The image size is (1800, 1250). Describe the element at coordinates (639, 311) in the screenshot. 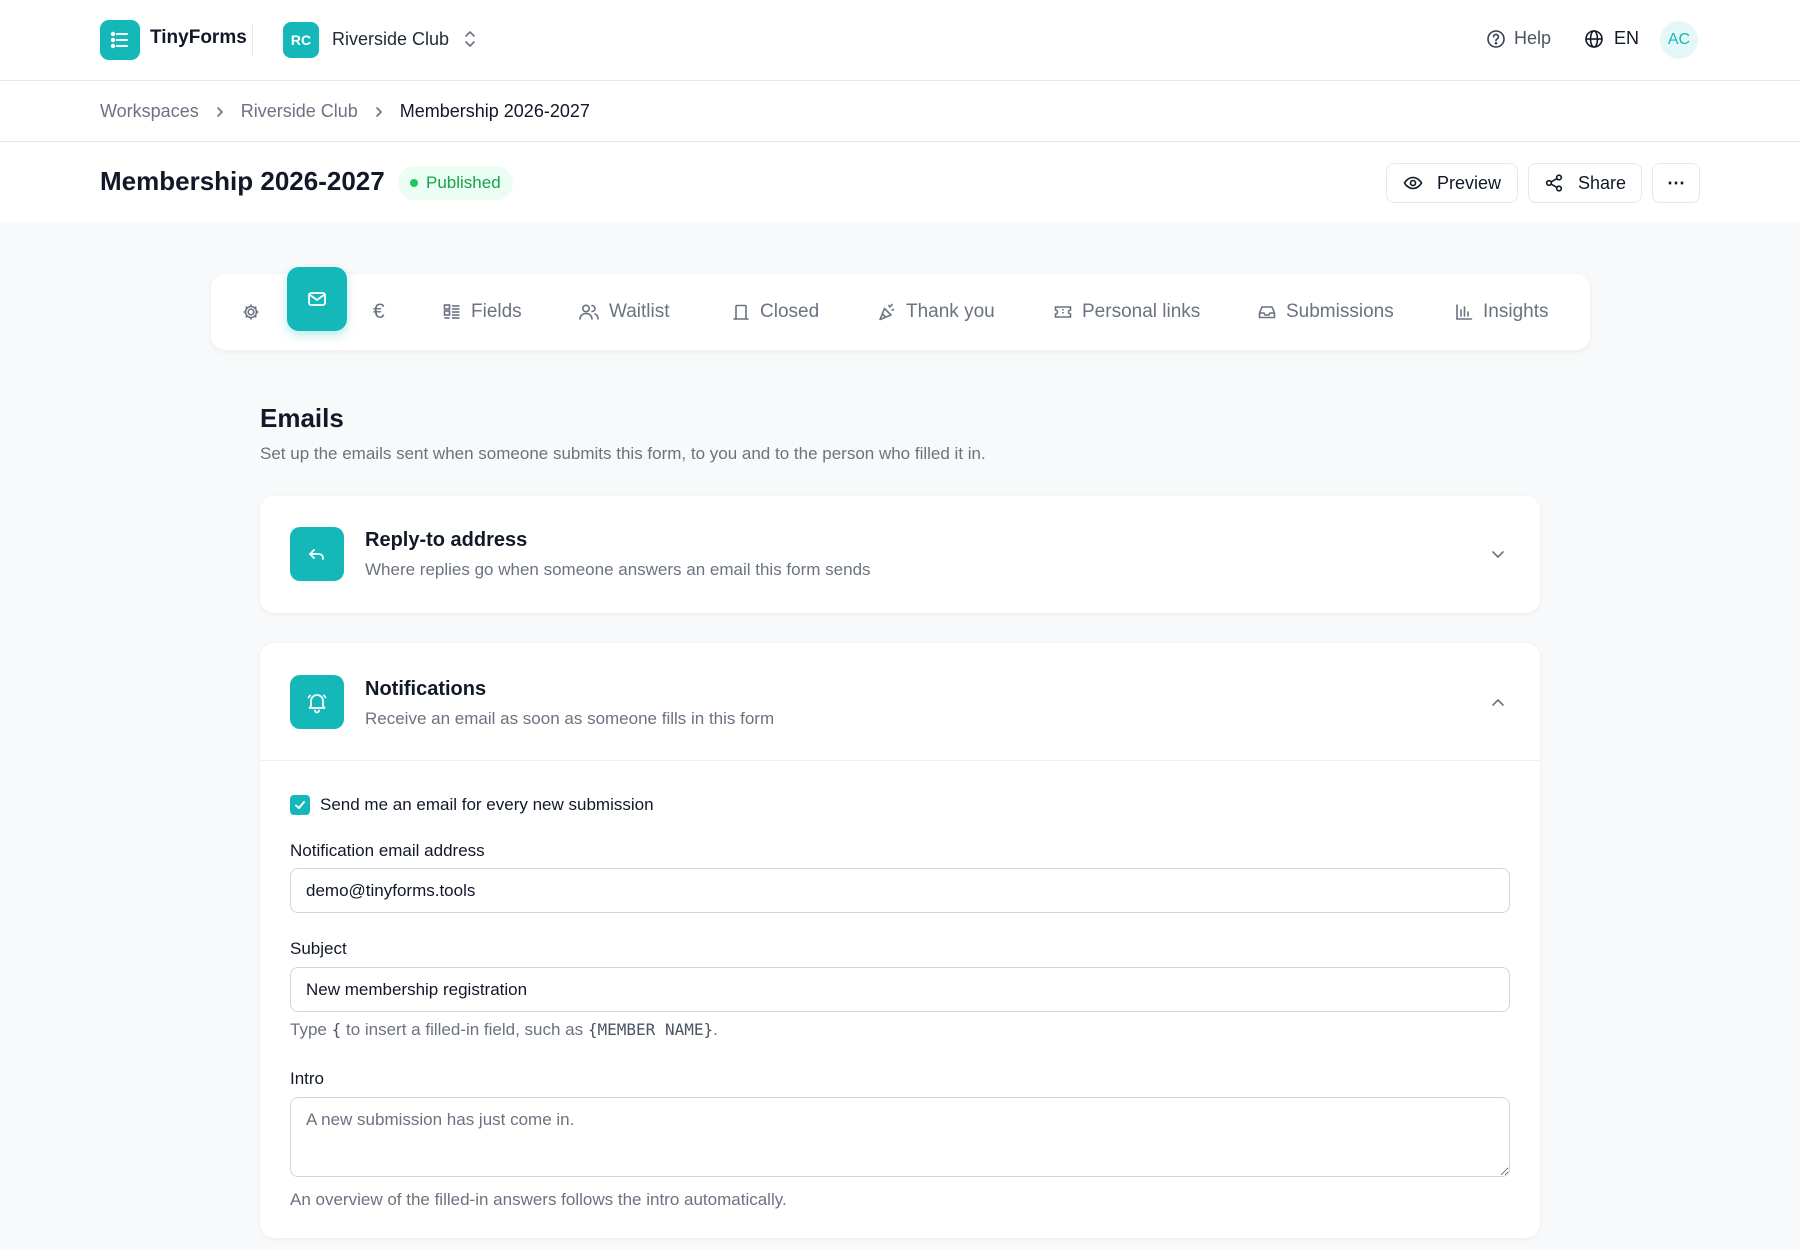

I see `tab-waitlist-label: Waitlist` at that location.